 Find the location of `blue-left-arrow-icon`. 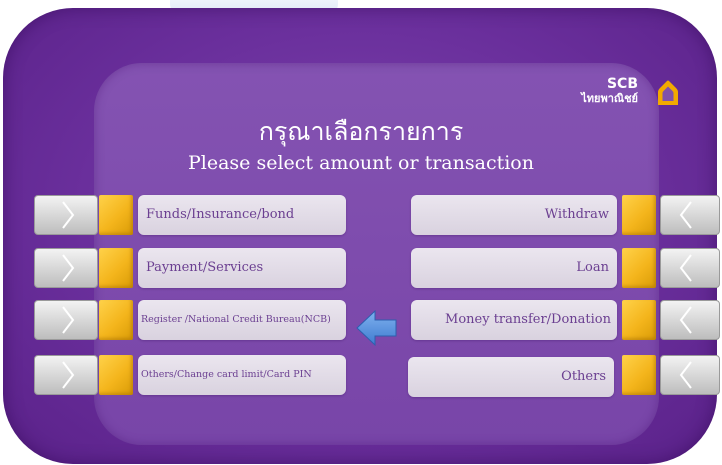

blue-left-arrow-icon is located at coordinates (376, 328).